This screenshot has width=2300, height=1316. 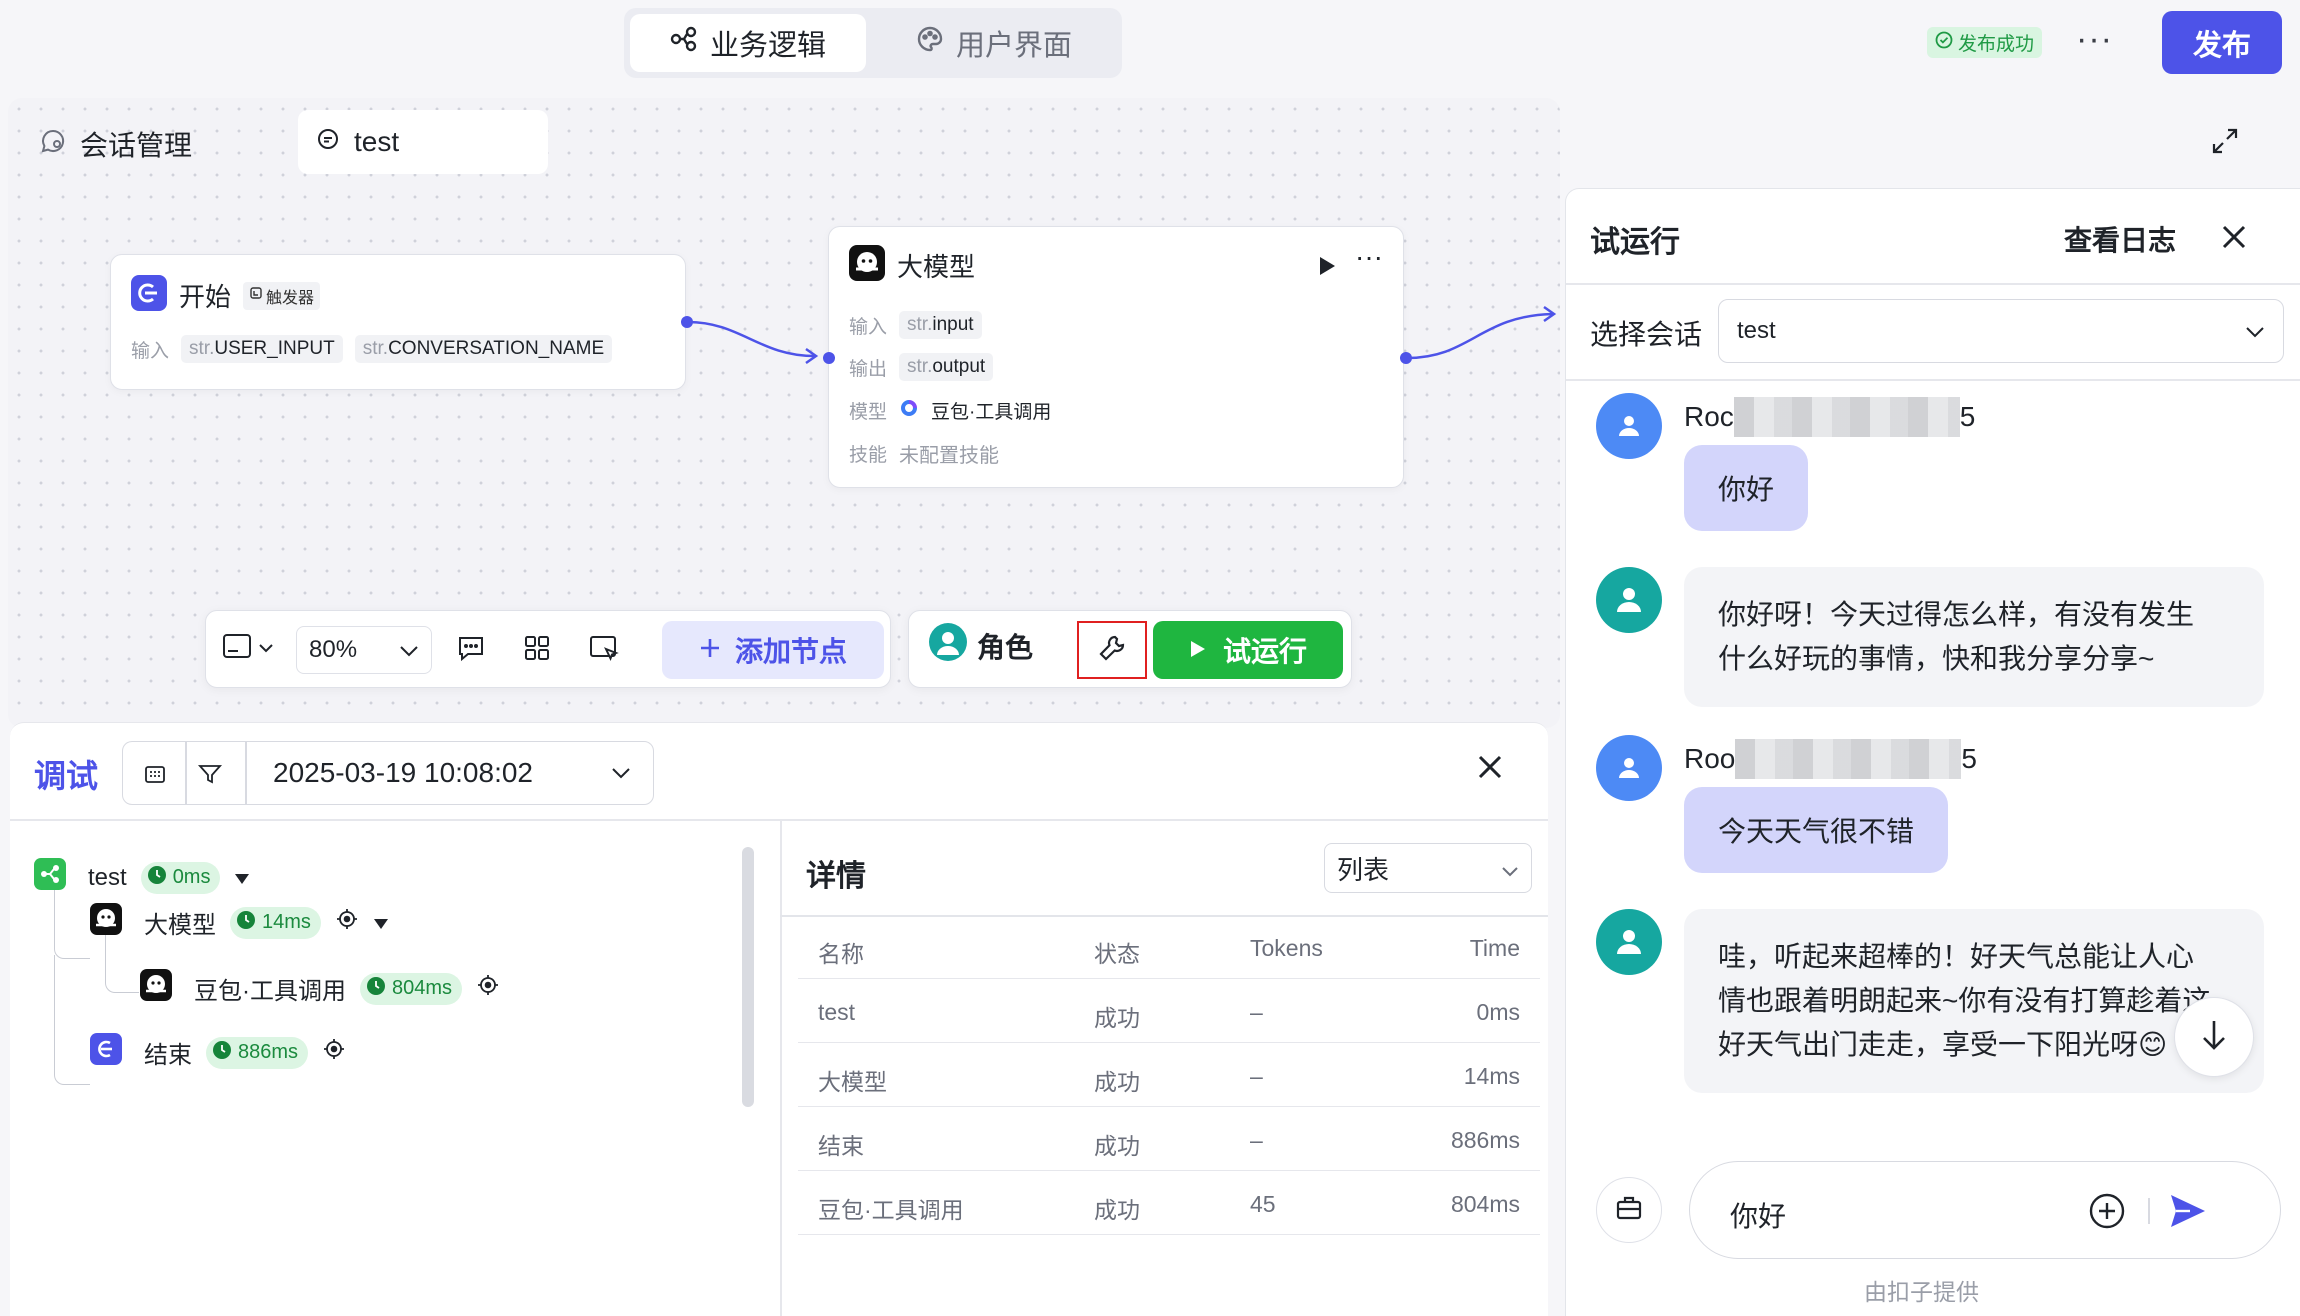 What do you see at coordinates (1646, 334) in the screenshot?
I see `session-label: 选择会话` at bounding box center [1646, 334].